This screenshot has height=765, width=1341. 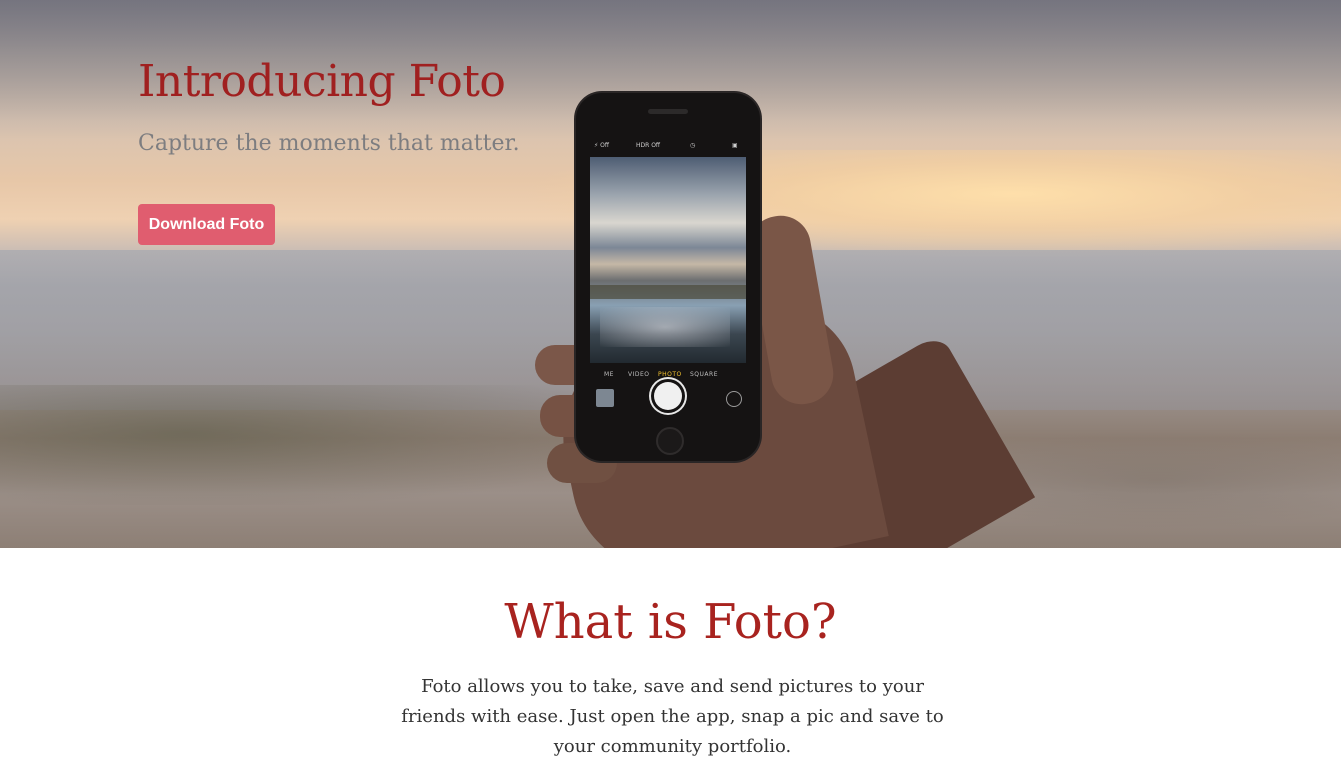 I want to click on download-button: Download Foto, so click(x=206, y=224).